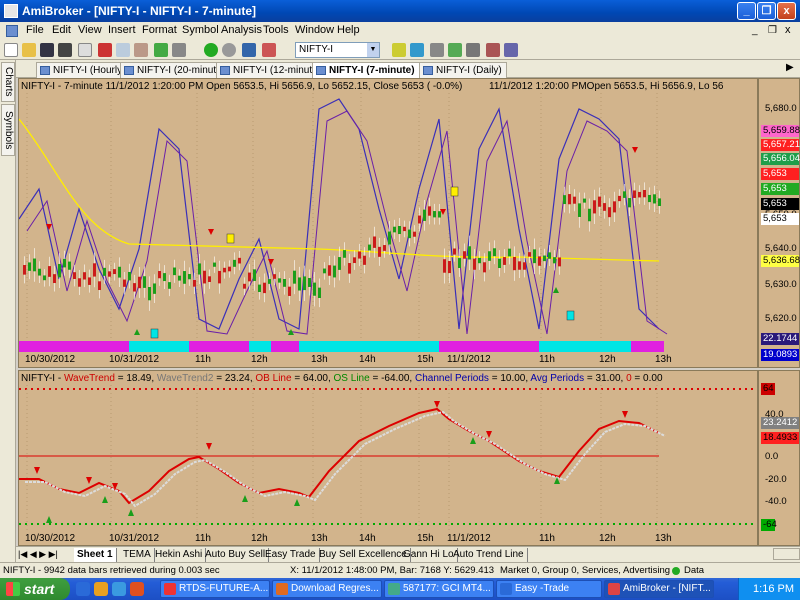 The image size is (800, 600). Describe the element at coordinates (179, 555) in the screenshot. I see `sheet-tab-hekin-ashi: Hekin Ashi` at that location.